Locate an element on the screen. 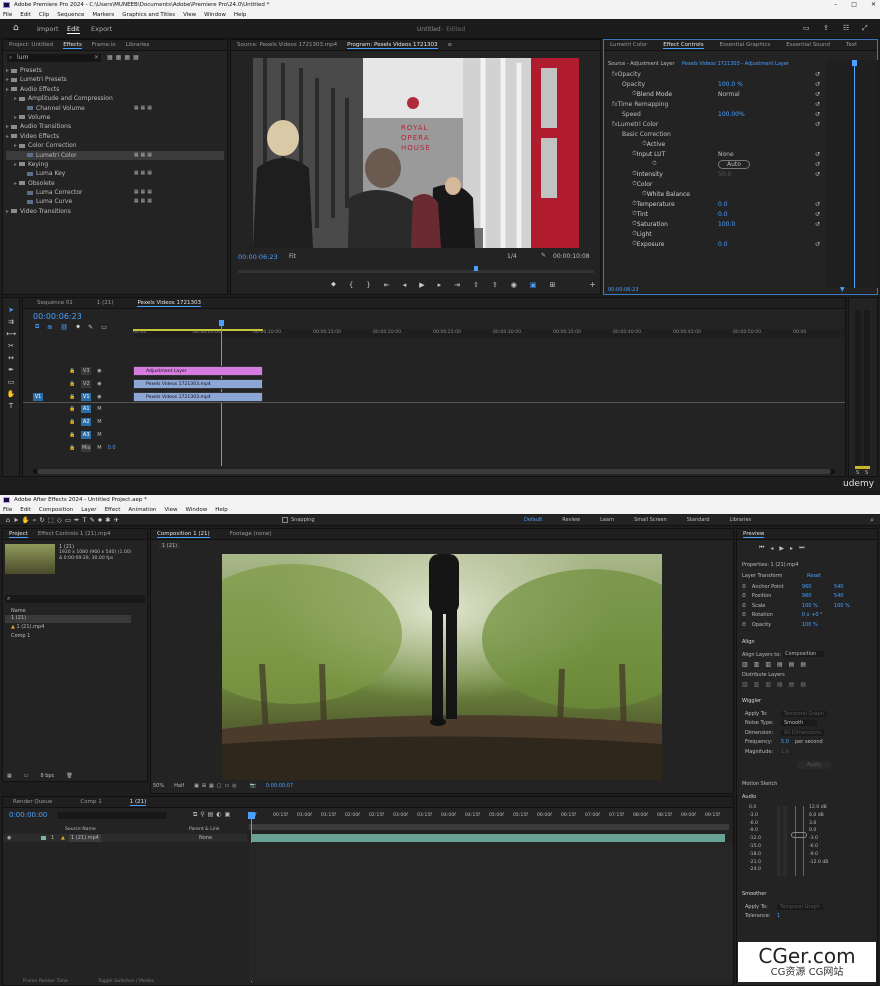 Image resolution: width=880 pixels, height=986 pixels. timeline-clip: Adjustment Layer is located at coordinates (198, 371).